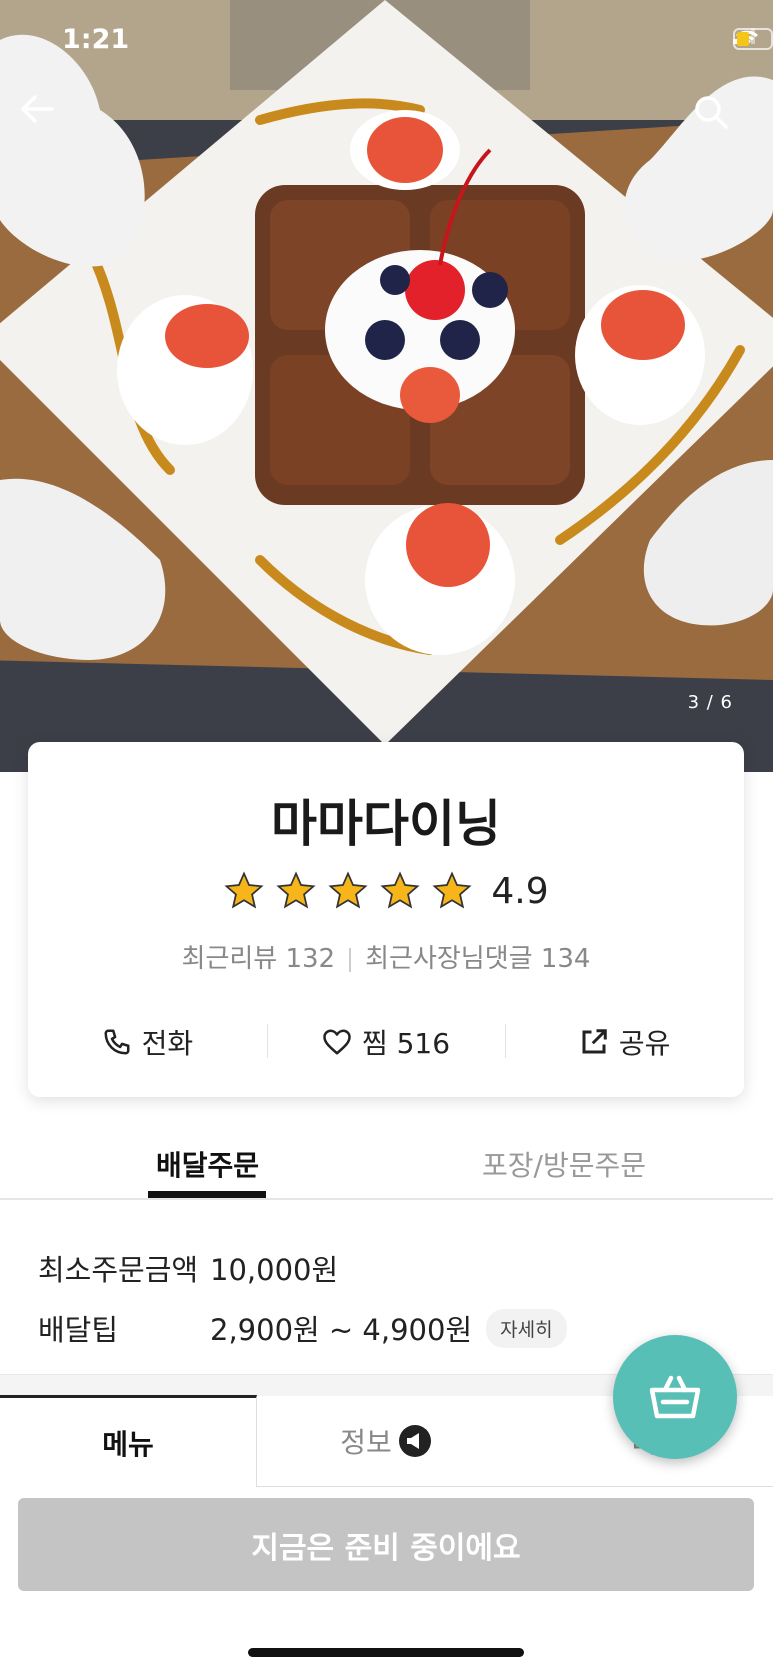 The height and width of the screenshot is (1673, 773). What do you see at coordinates (644, 1043) in the screenshot?
I see `share-label: 공유` at bounding box center [644, 1043].